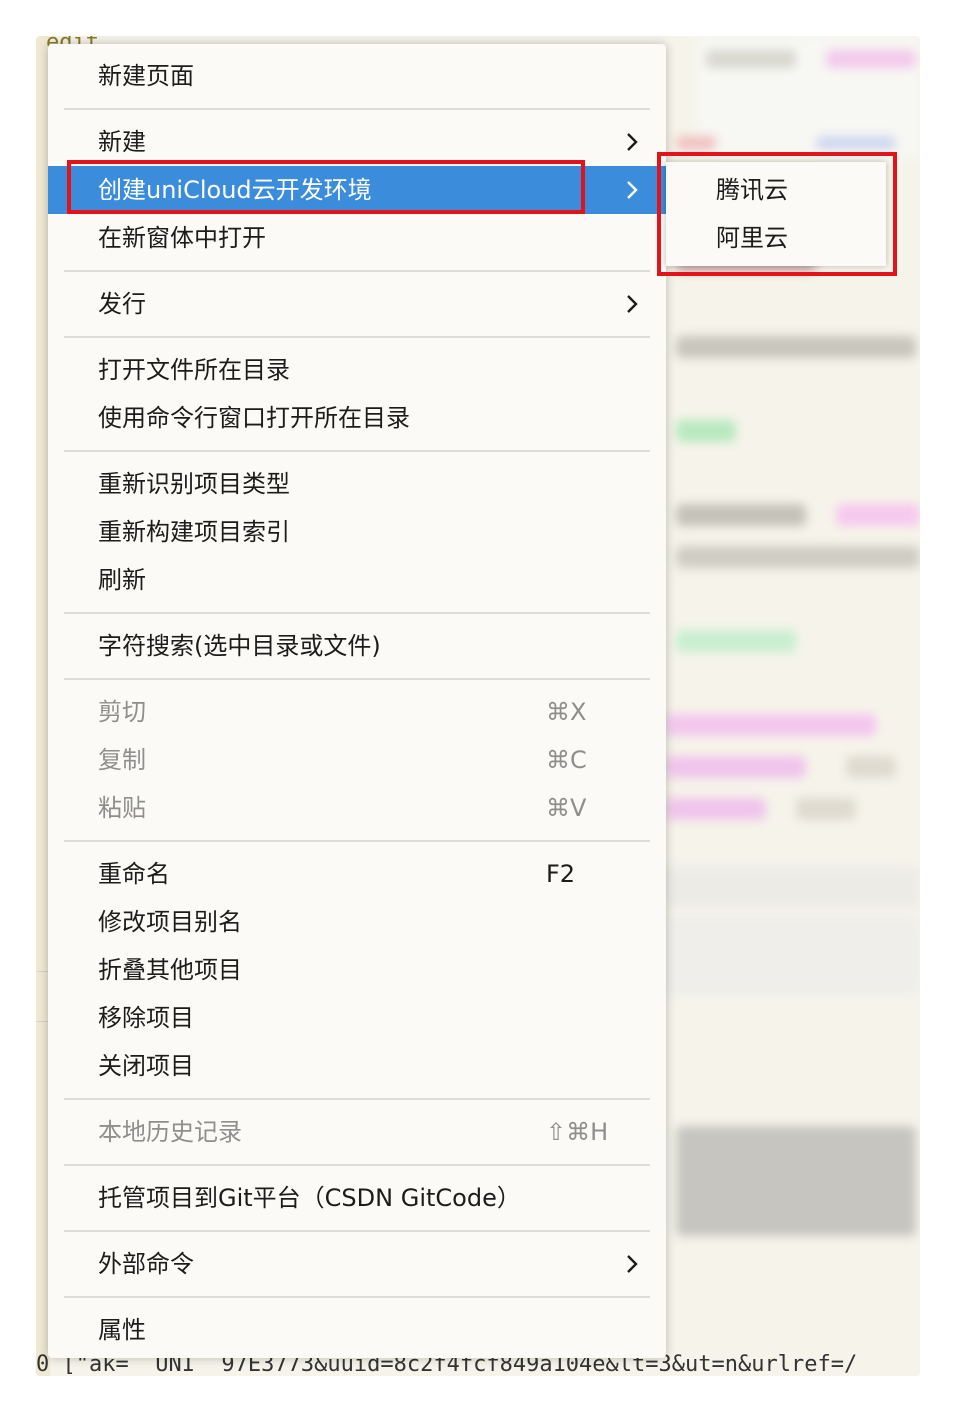 This screenshot has height=1414, width=956. Describe the element at coordinates (357, 712) in the screenshot. I see `menu-item-cut: 剪切 ⌘X` at that location.